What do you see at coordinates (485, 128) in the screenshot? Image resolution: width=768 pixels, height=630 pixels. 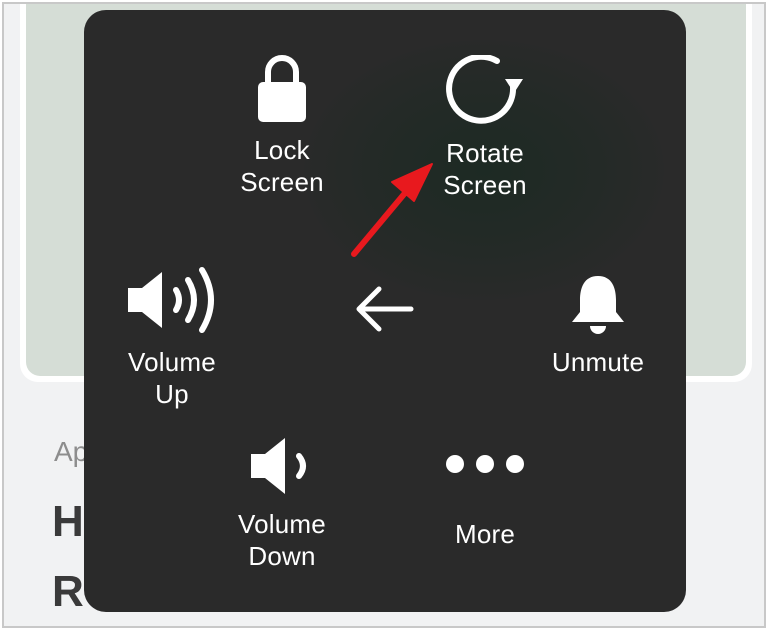 I see `rotate-screen-button: Rotate Screen` at bounding box center [485, 128].